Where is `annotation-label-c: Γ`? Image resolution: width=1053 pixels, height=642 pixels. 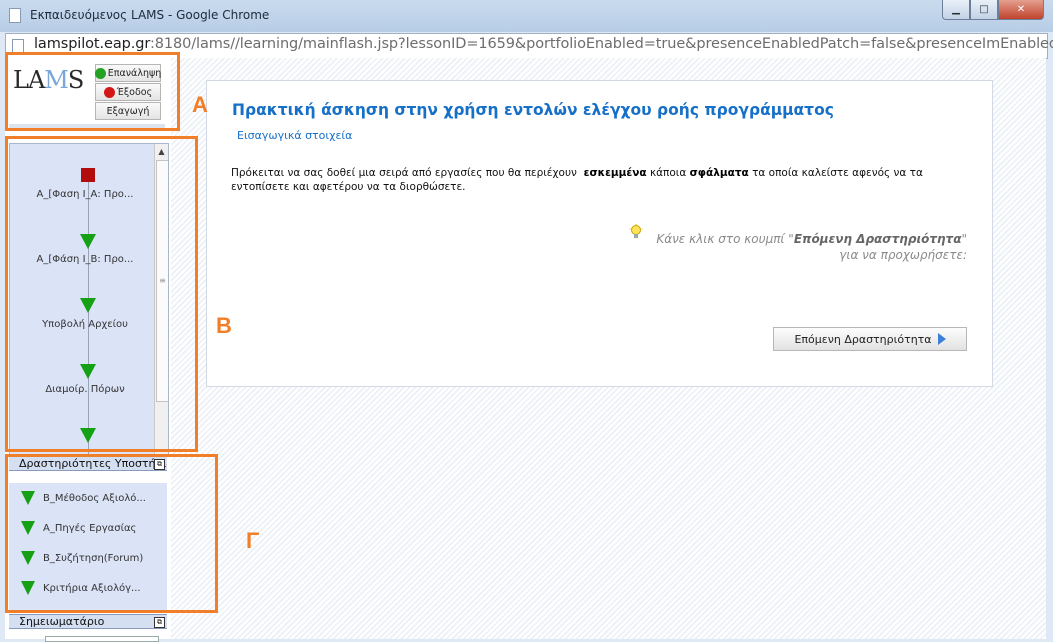
annotation-label-c: Γ is located at coordinates (253, 540).